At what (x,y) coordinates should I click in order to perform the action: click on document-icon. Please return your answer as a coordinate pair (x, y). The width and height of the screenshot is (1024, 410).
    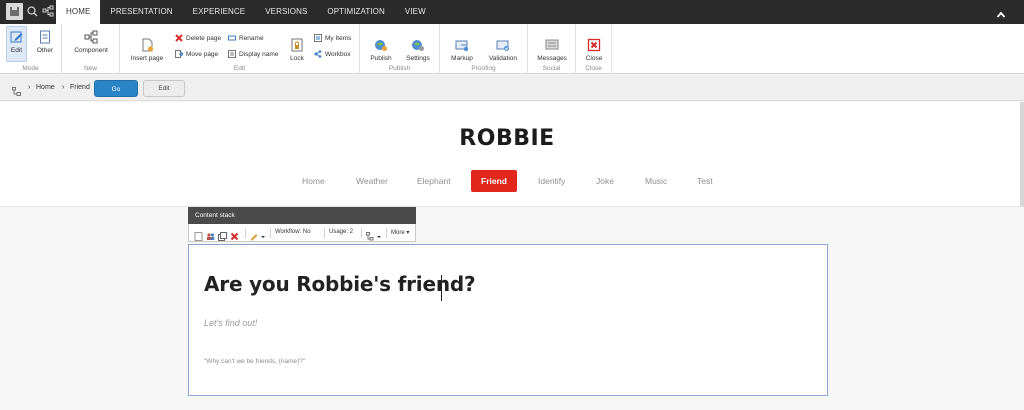
    Looking at the image, I should click on (45, 37).